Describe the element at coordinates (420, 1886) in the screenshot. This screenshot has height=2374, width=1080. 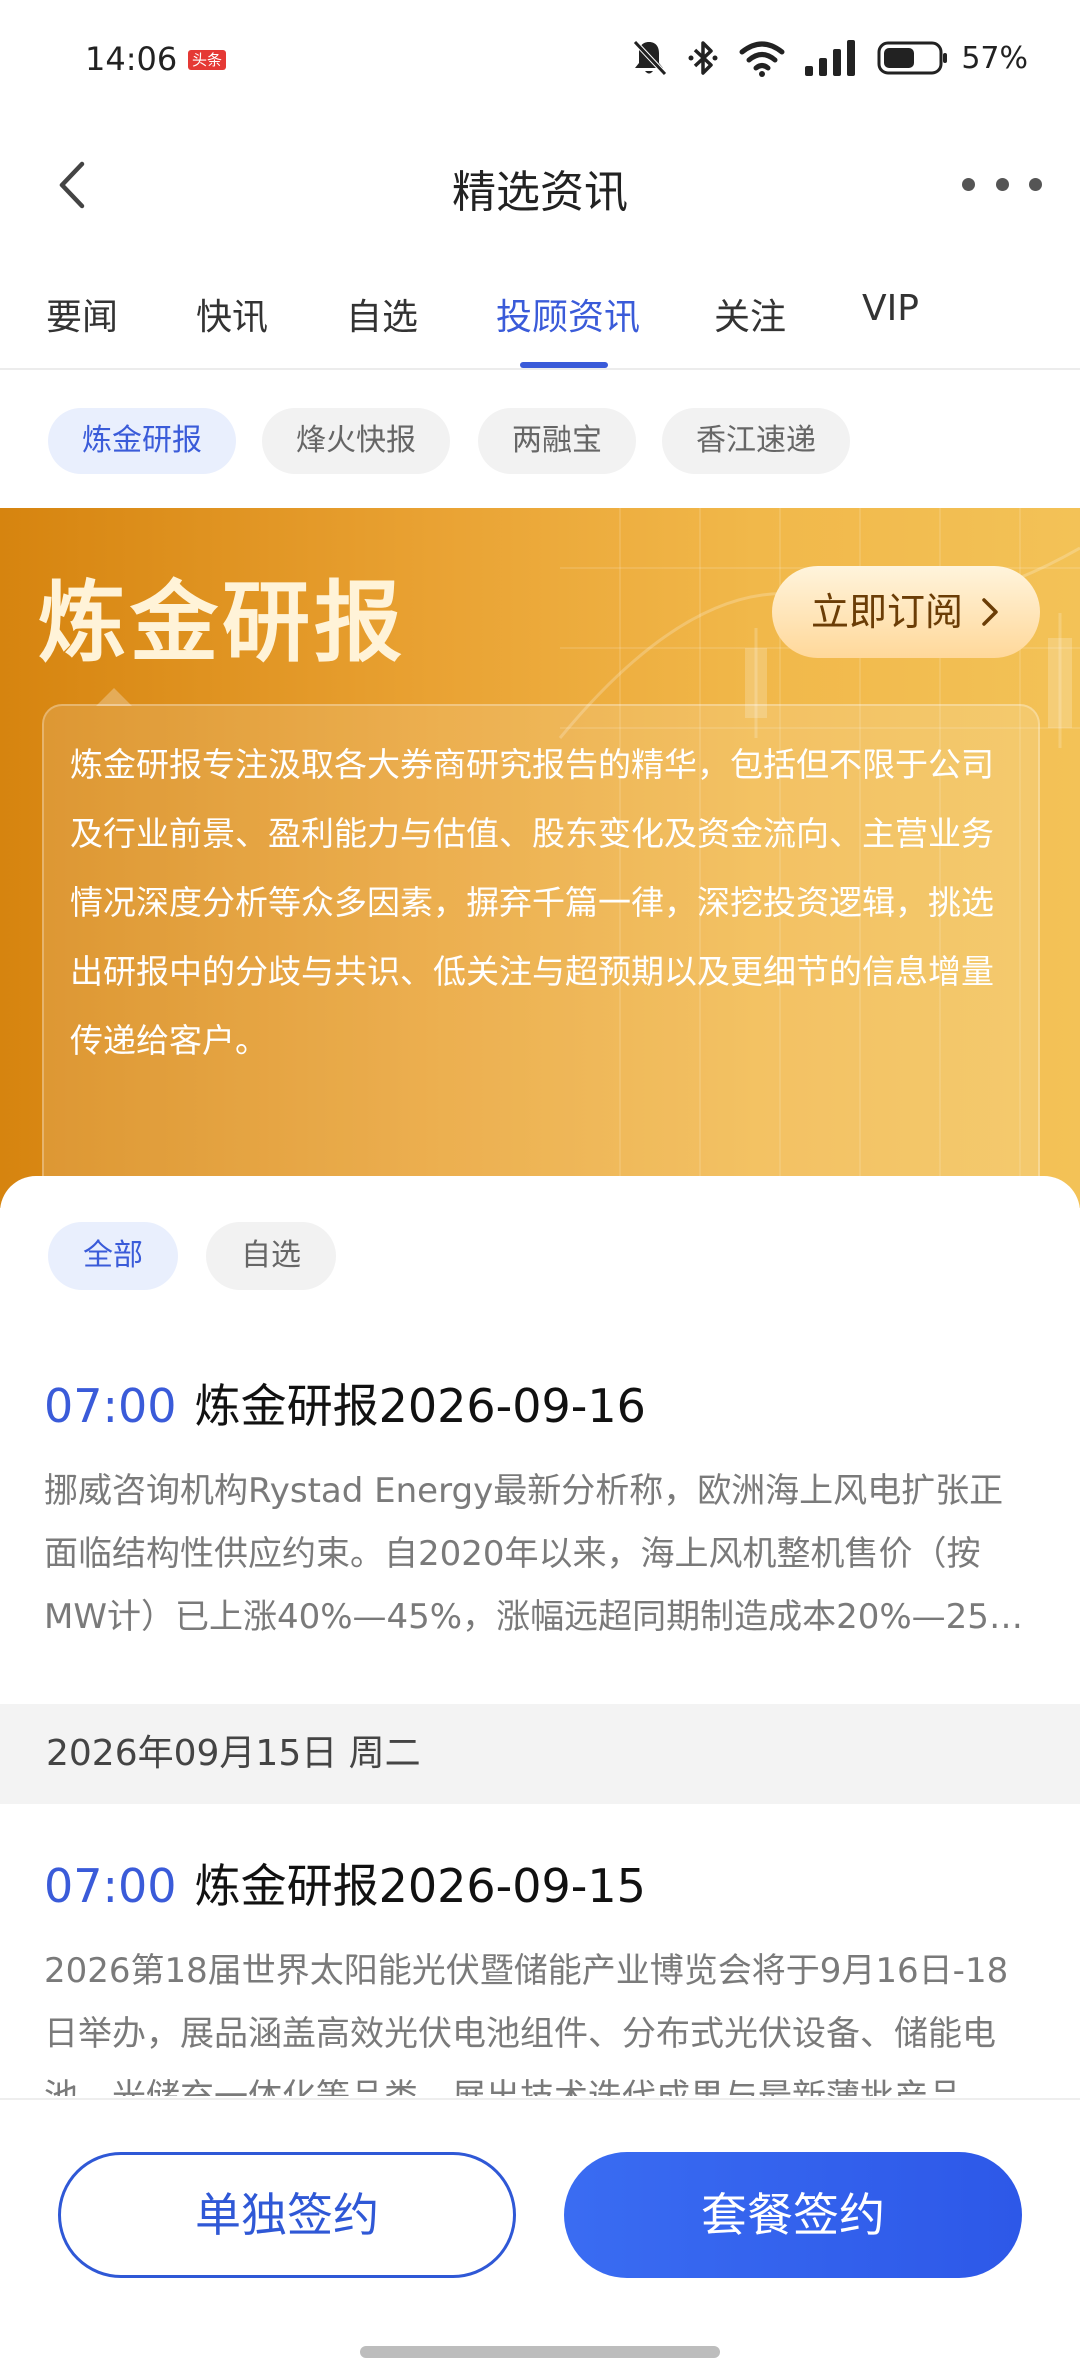
I see `news-title: 炼金研报2026-09-15` at that location.